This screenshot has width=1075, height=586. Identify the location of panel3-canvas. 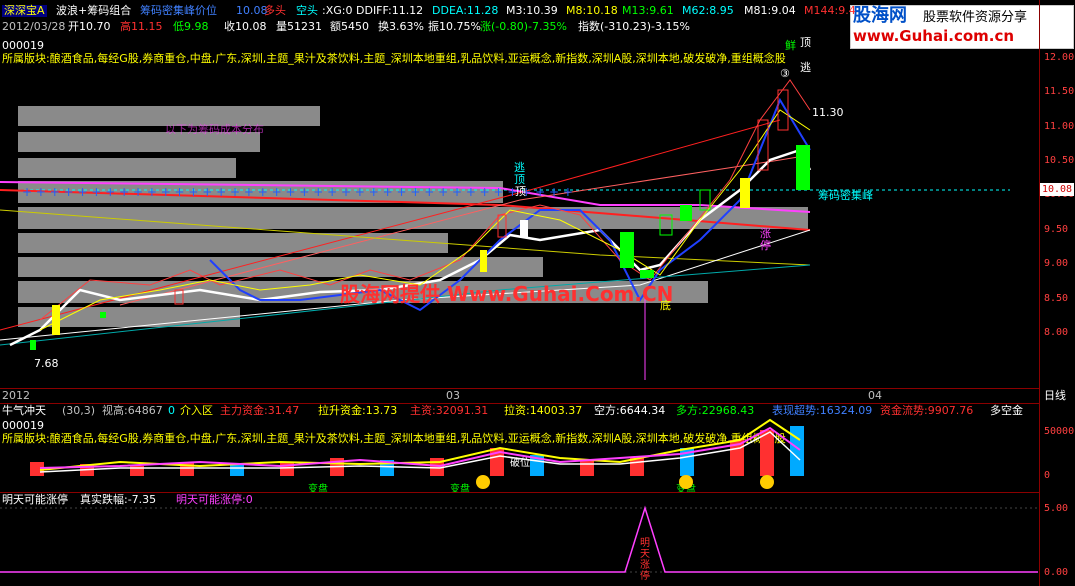
(519, 539).